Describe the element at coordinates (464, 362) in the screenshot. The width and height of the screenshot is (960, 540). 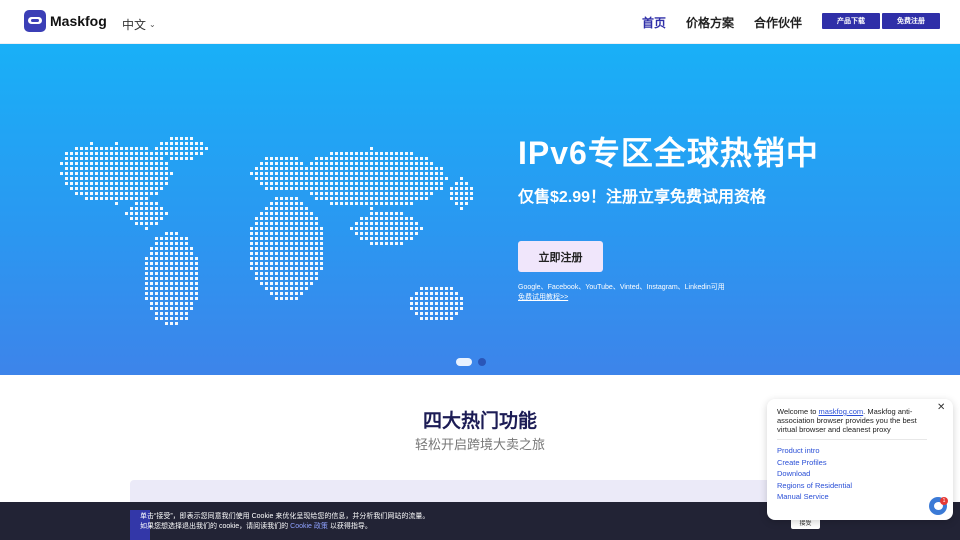
I see `carousel-dot-active` at that location.